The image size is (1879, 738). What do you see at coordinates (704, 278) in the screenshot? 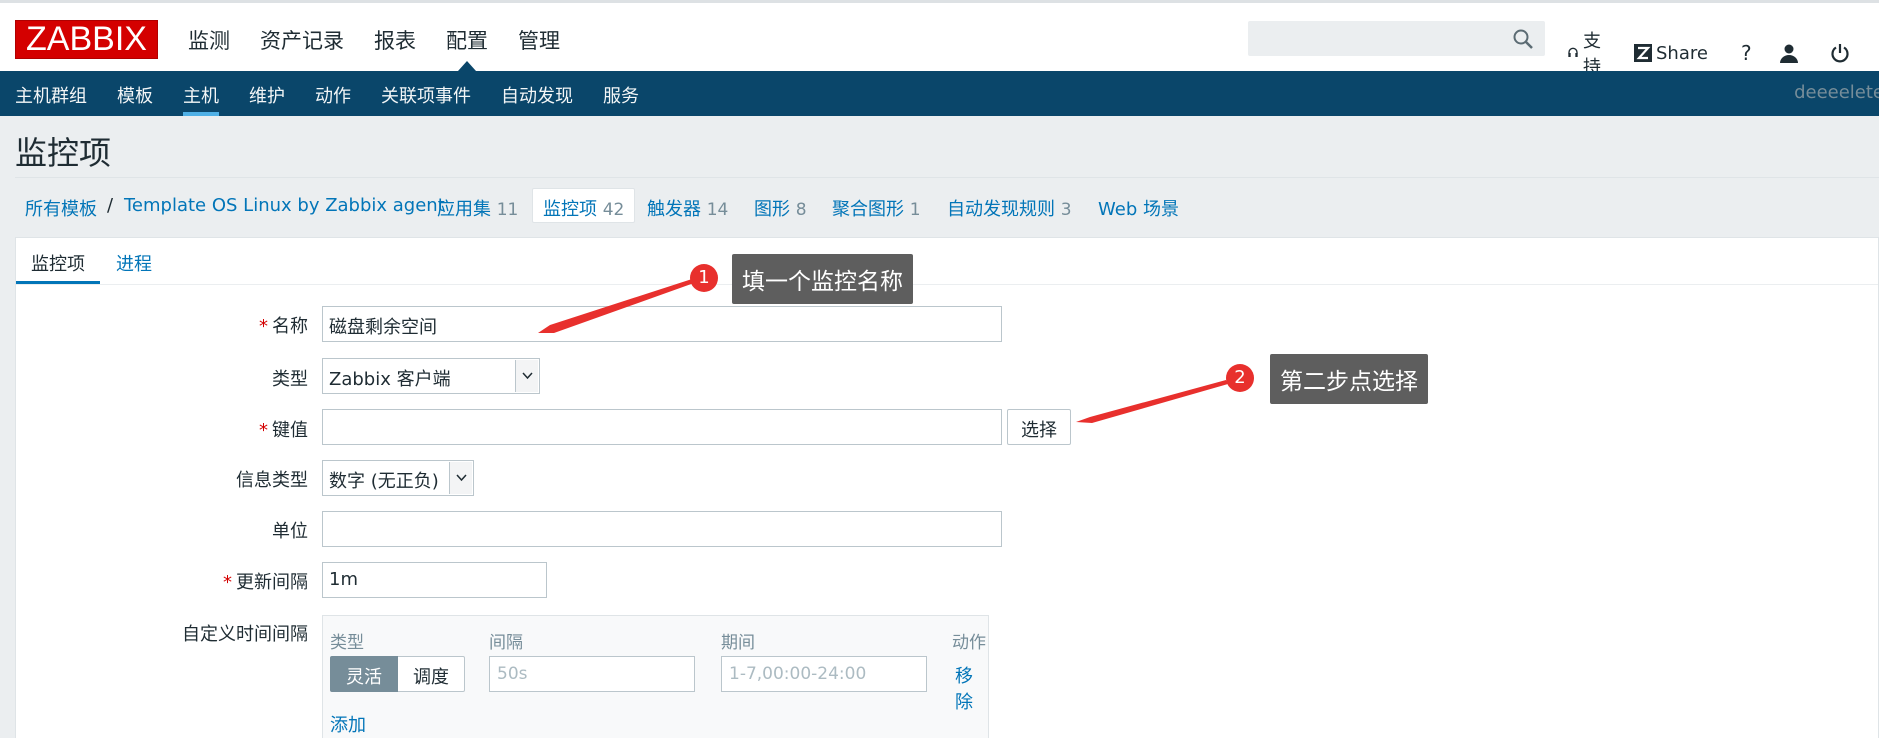
I see `annotation-badge-1: 1` at bounding box center [704, 278].